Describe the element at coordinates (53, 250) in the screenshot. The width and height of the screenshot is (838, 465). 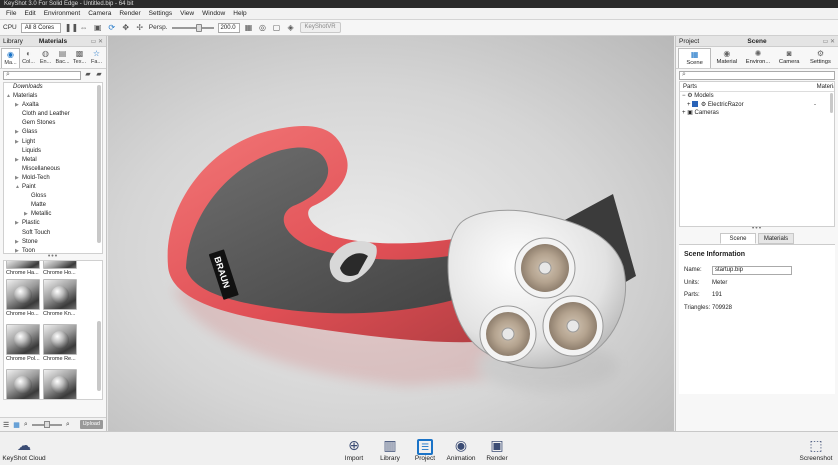
I see `tree-item: ▶ Toon` at that location.